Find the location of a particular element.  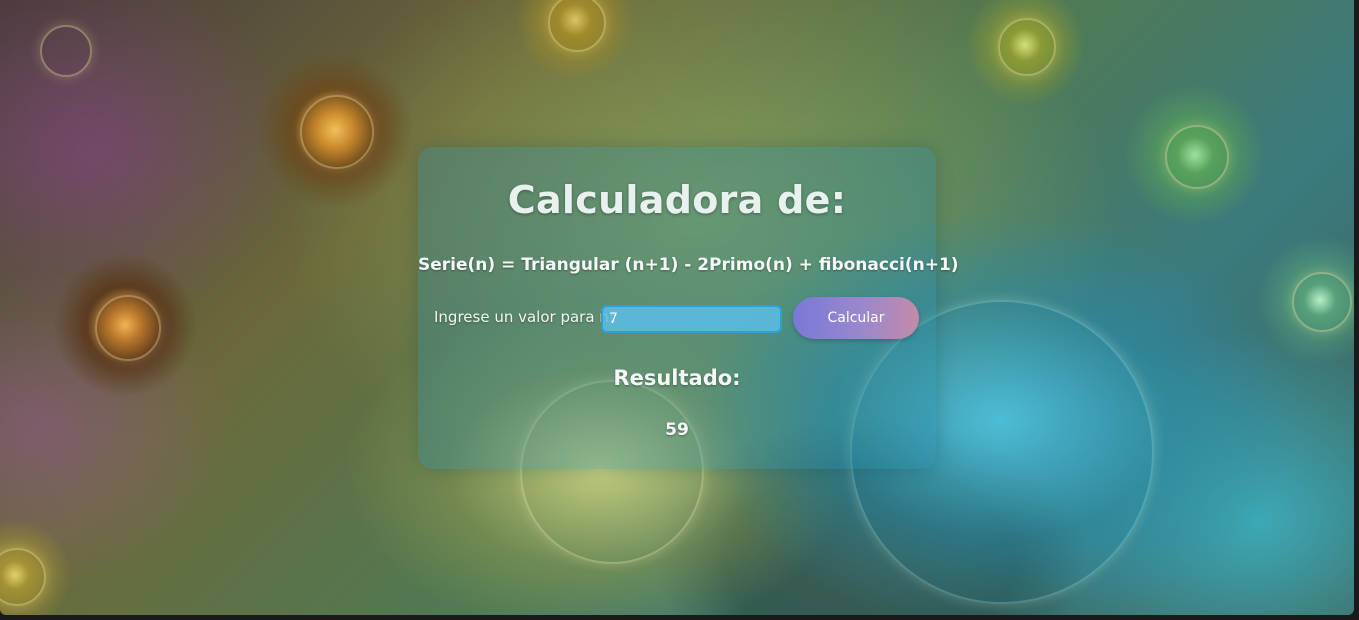

result-heading: Resultado: is located at coordinates (677, 378).